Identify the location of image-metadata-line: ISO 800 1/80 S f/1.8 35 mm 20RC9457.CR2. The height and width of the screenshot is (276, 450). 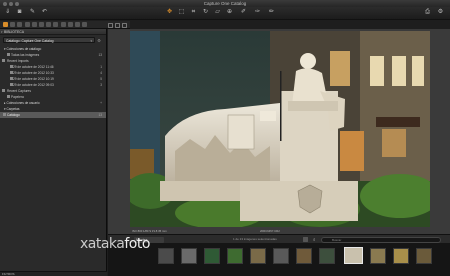
(280, 230).